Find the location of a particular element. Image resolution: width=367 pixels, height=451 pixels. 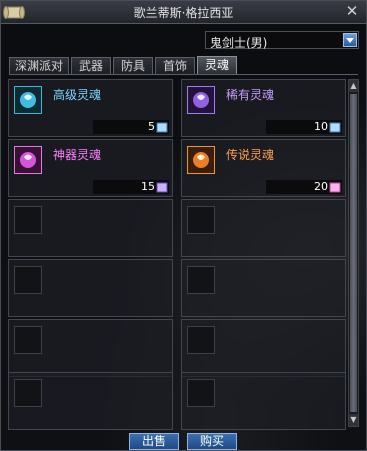

quantity-box: 20 is located at coordinates (304, 187).